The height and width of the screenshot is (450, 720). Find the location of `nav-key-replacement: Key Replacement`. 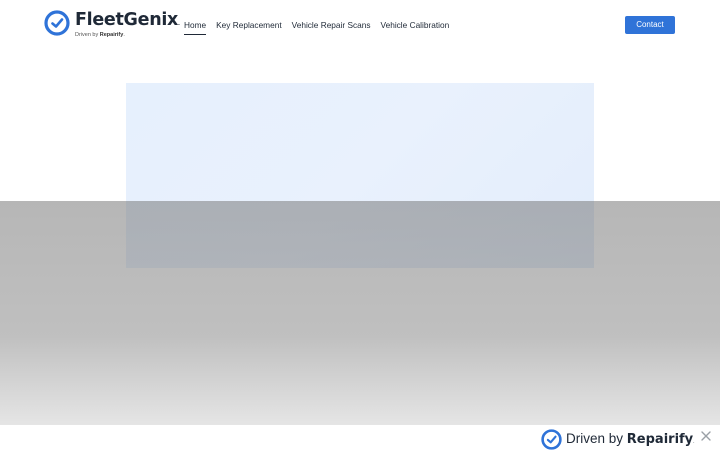

nav-key-replacement: Key Replacement is located at coordinates (249, 26).